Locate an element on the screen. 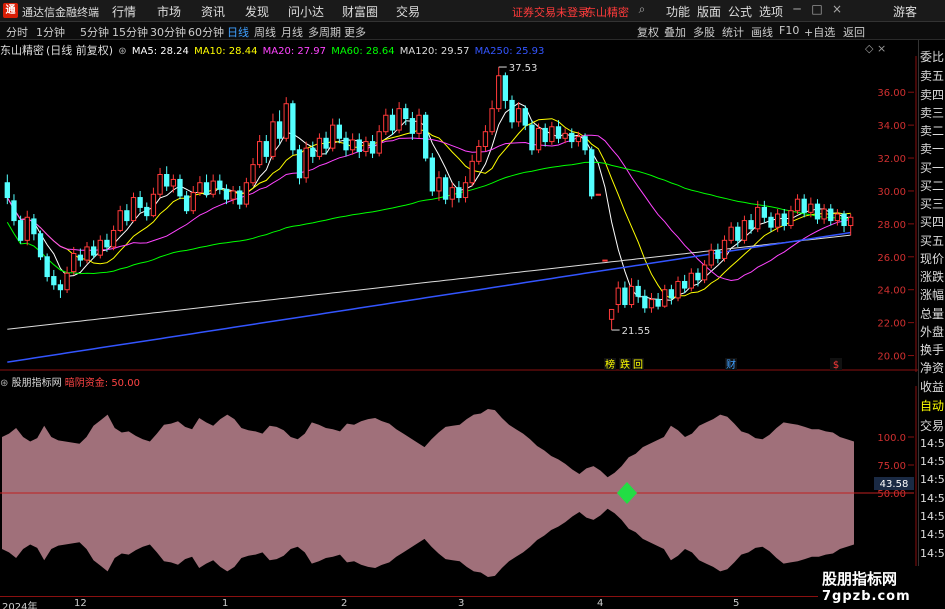 The width and height of the screenshot is (945, 609). period-more: 更多 is located at coordinates (355, 32).